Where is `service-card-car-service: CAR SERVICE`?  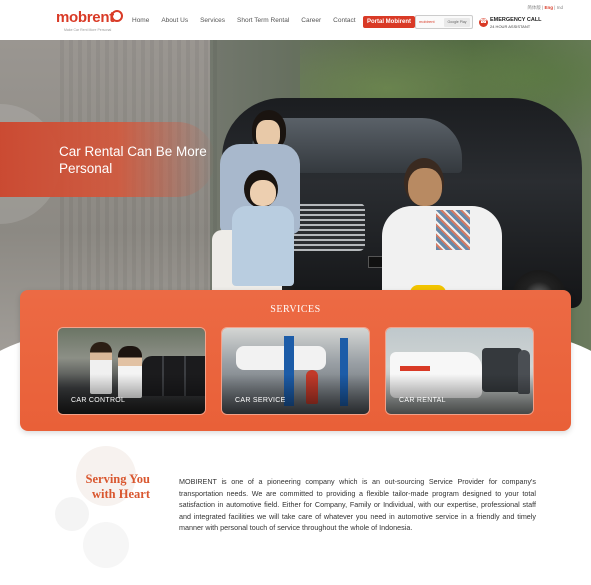
service-card-car-service: CAR SERVICE is located at coordinates (295, 371).